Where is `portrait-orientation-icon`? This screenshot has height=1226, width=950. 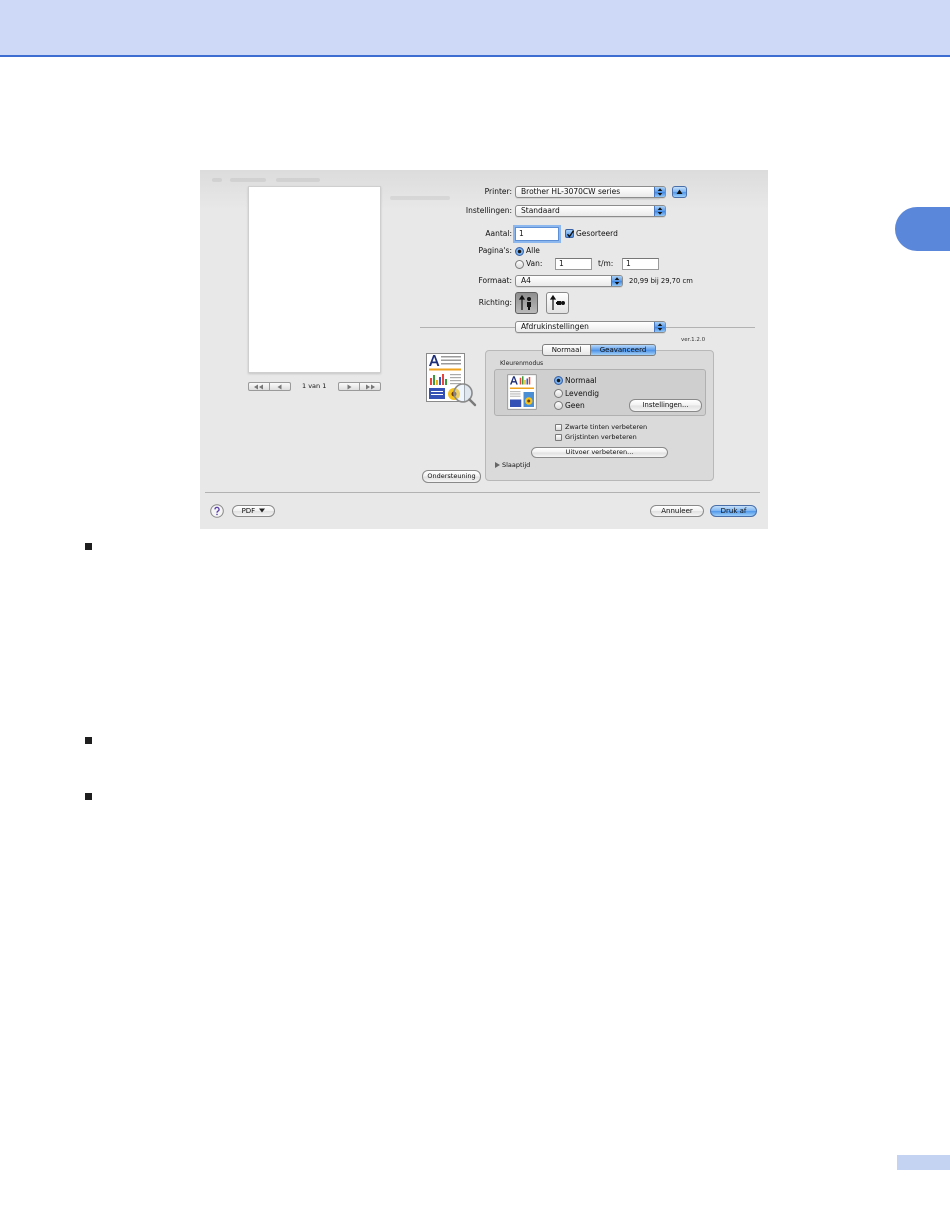
portrait-orientation-icon is located at coordinates (524, 302).